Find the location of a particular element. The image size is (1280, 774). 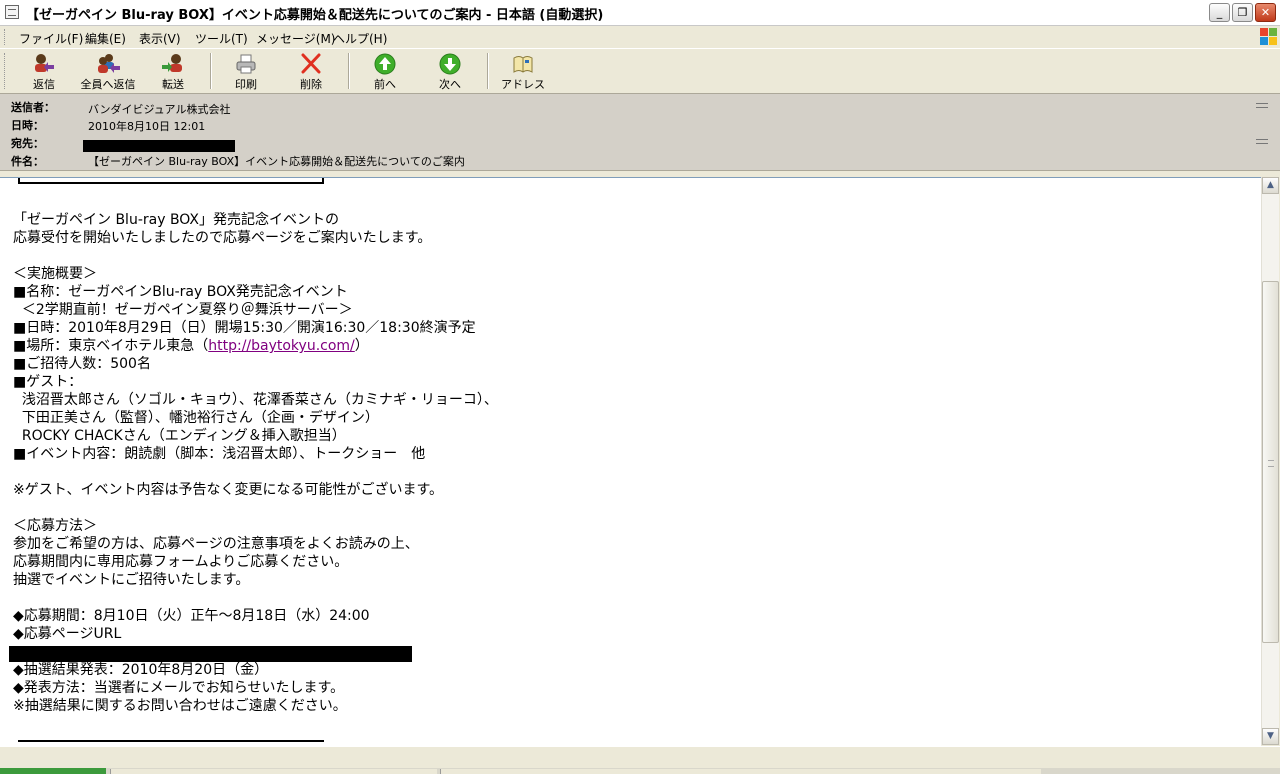

vertical-scrollbar: ▲ ▼ is located at coordinates (1270, 461).